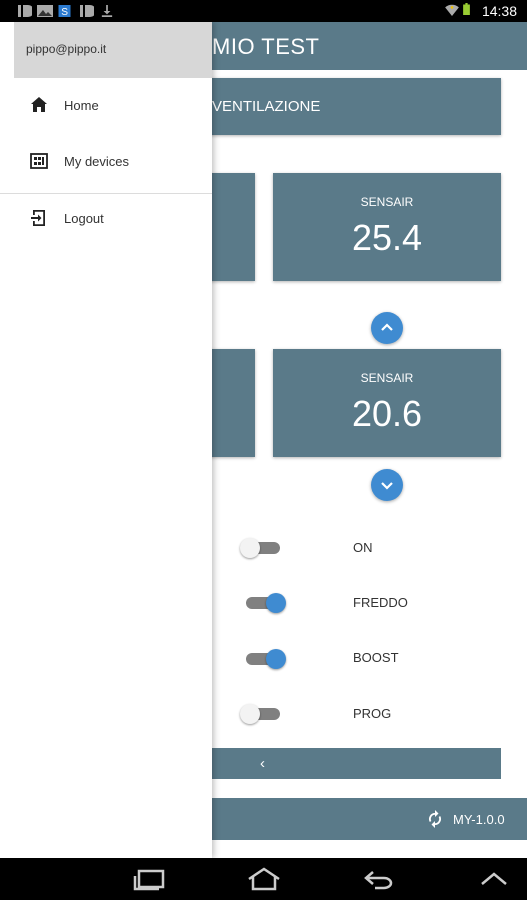 The image size is (527, 900). I want to click on drawer-item-label: Logout, so click(84, 218).